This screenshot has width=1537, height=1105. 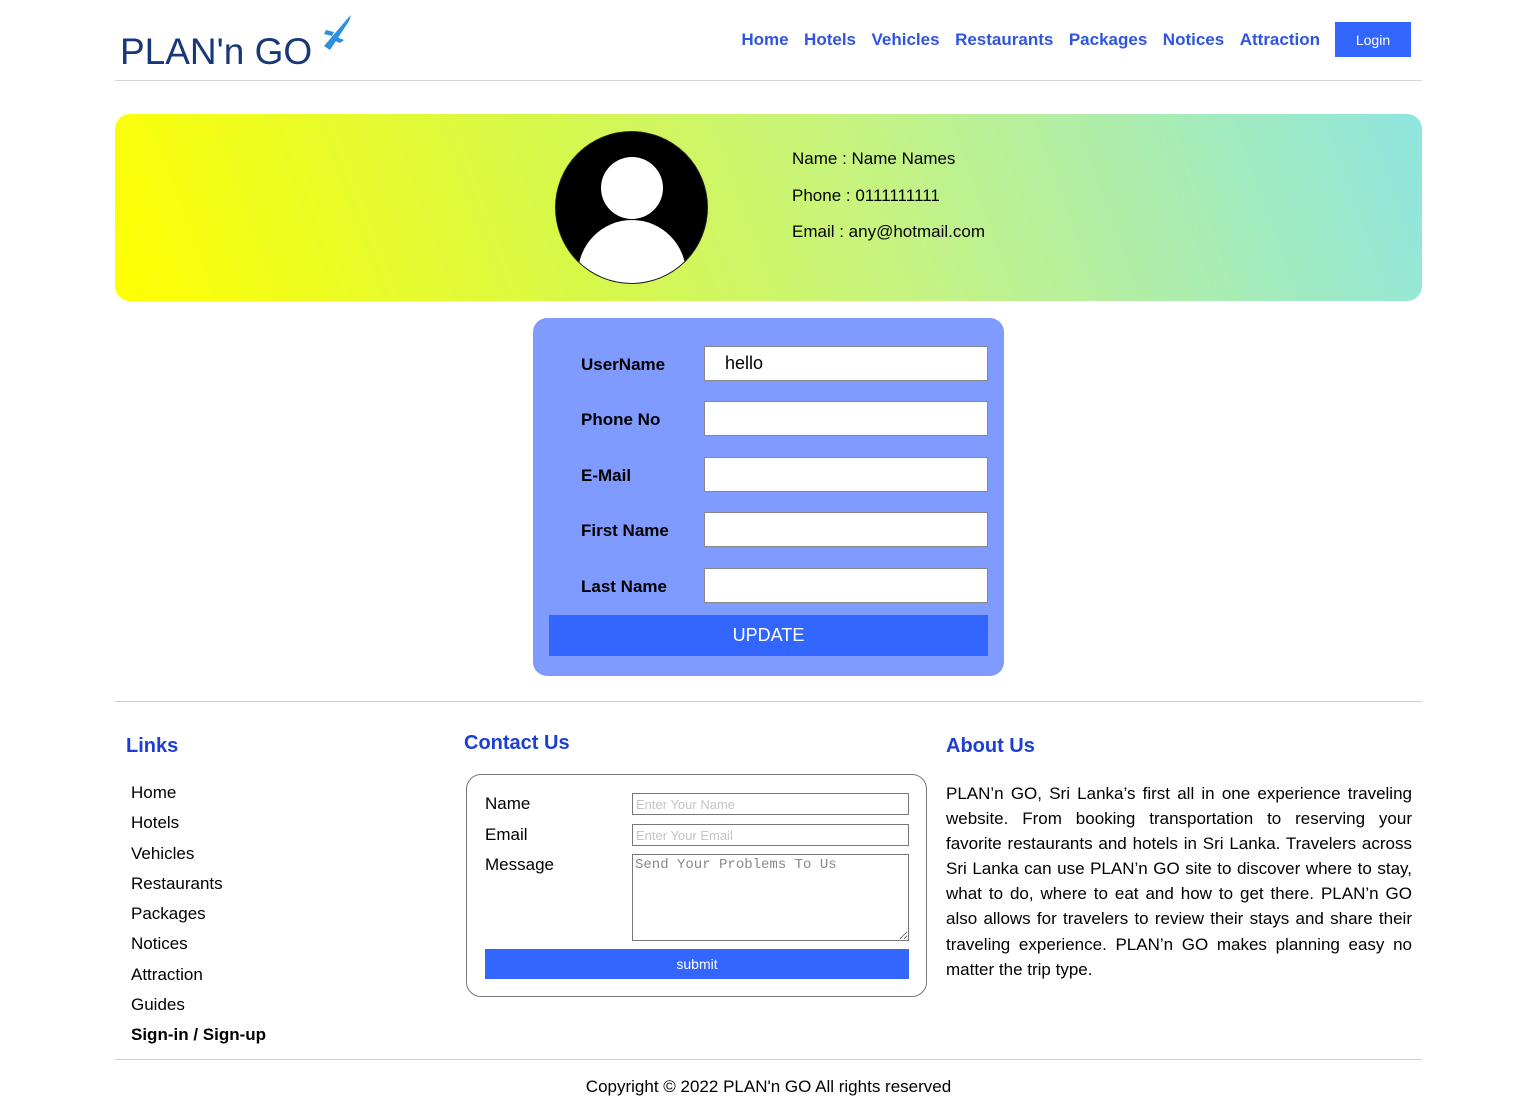 I want to click on email-row: E-Mail, so click(x=768, y=475).